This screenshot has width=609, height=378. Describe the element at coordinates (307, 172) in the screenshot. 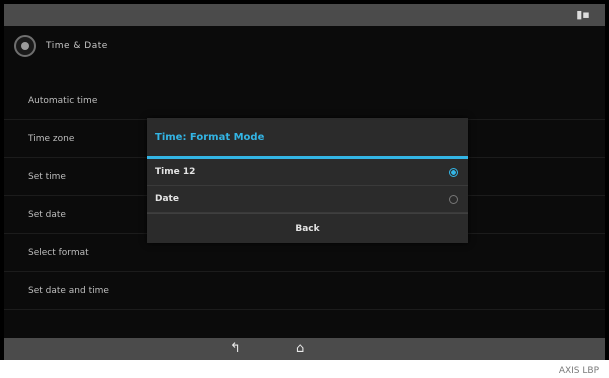

I see `dialog-option-time-12: Time 12` at that location.